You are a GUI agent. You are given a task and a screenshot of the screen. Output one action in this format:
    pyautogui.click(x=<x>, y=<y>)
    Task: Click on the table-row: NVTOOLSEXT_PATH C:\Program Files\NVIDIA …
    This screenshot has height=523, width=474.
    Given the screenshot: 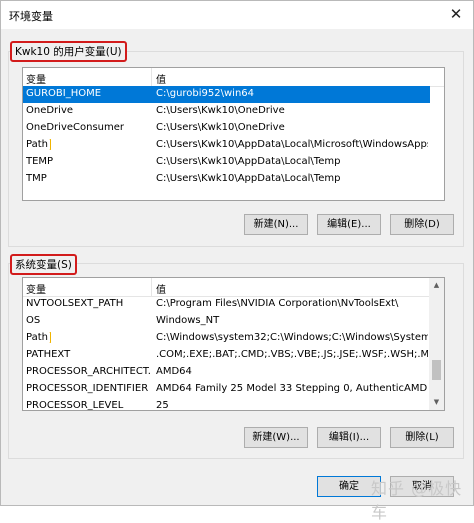 What is the action you would take?
    pyautogui.click(x=226, y=304)
    